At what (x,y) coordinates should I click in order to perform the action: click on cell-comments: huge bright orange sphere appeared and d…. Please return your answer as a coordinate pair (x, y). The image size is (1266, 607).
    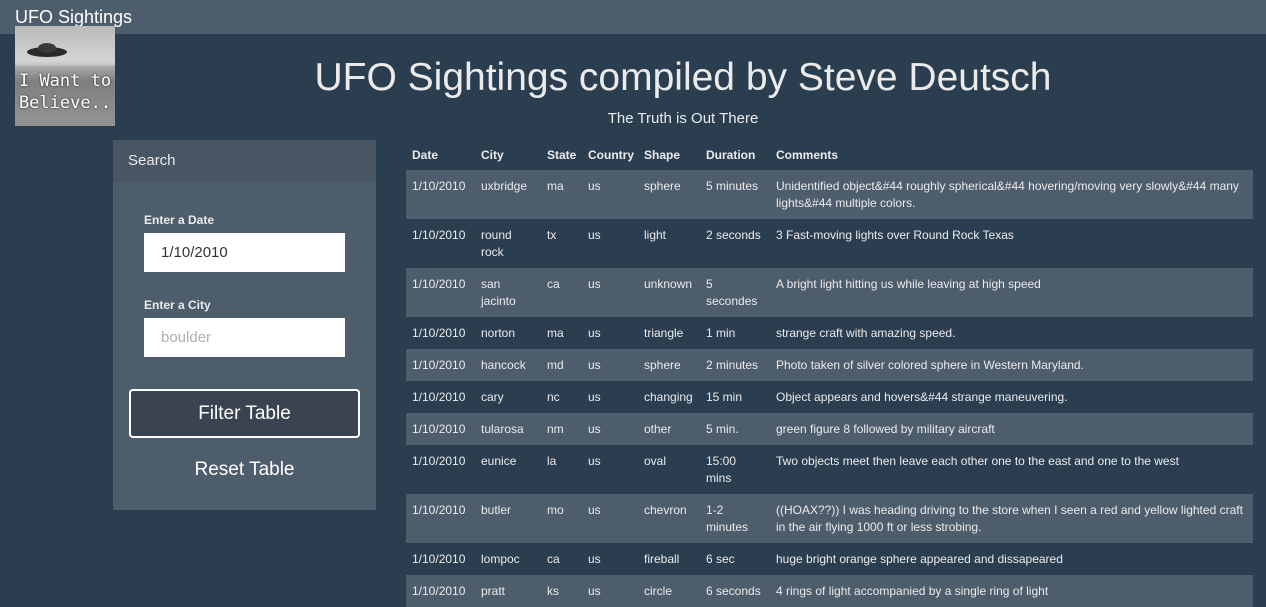
    Looking at the image, I should click on (919, 559).